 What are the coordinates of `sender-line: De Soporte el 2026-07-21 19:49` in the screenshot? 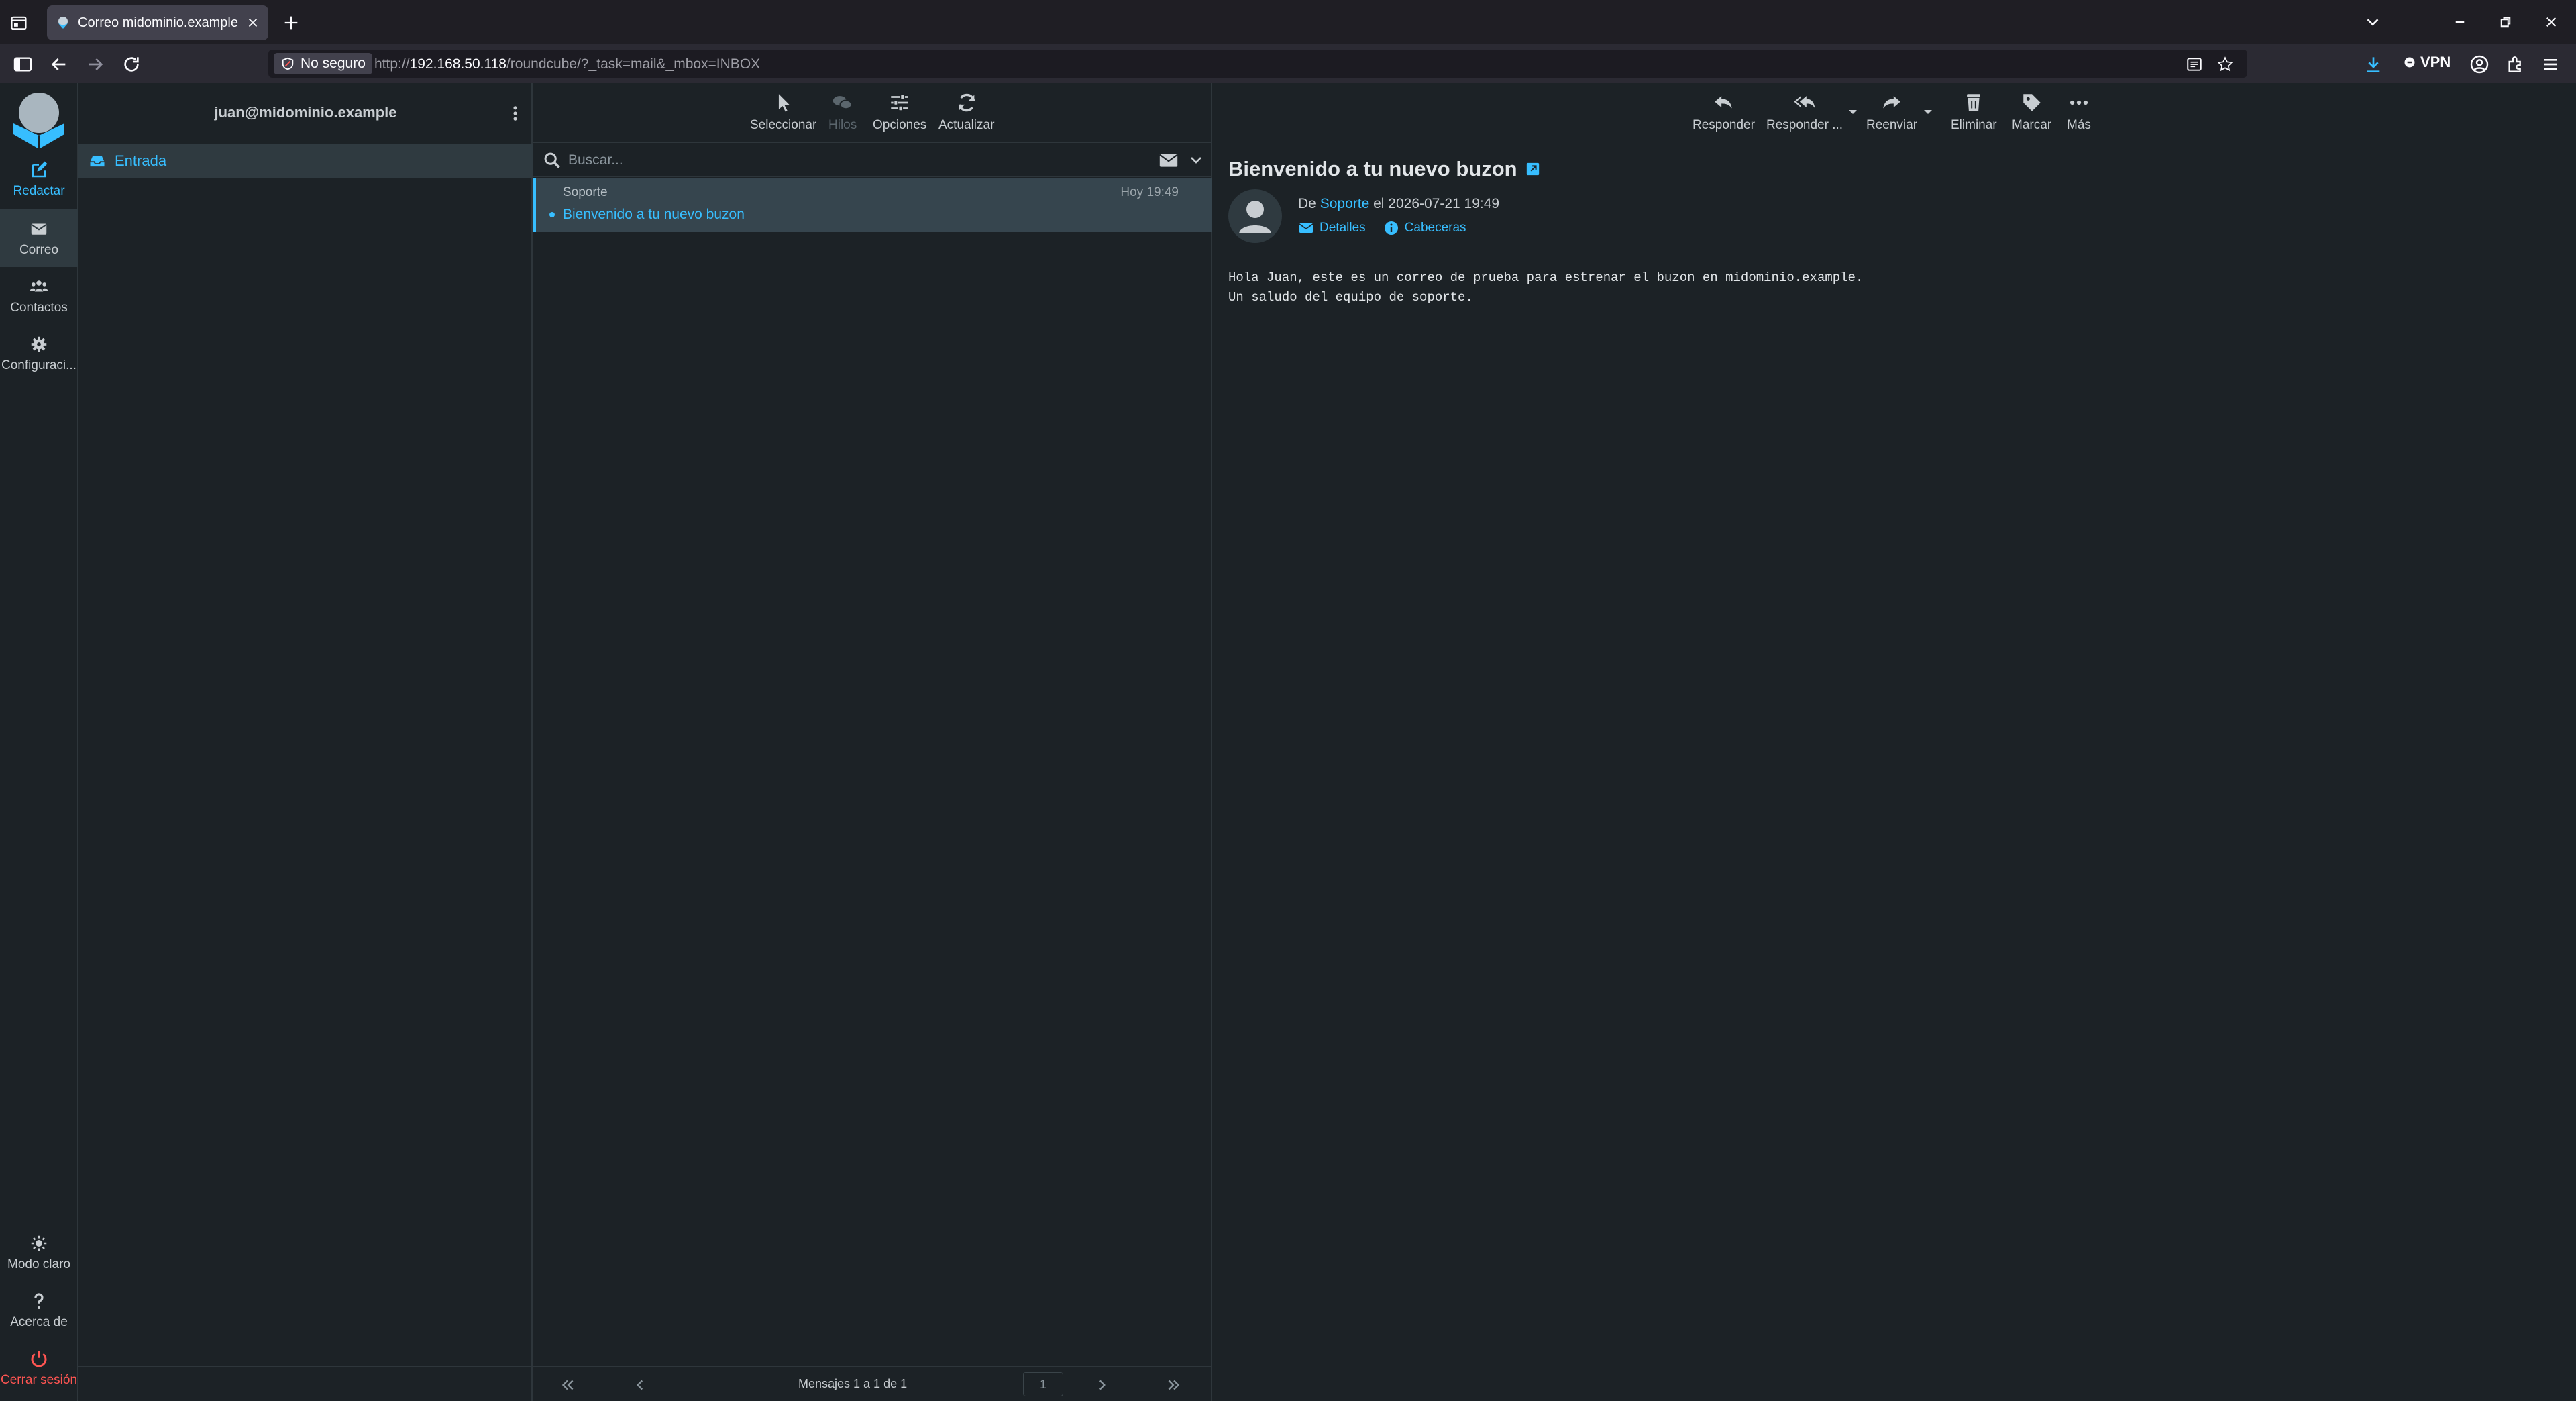 It's located at (1398, 204).